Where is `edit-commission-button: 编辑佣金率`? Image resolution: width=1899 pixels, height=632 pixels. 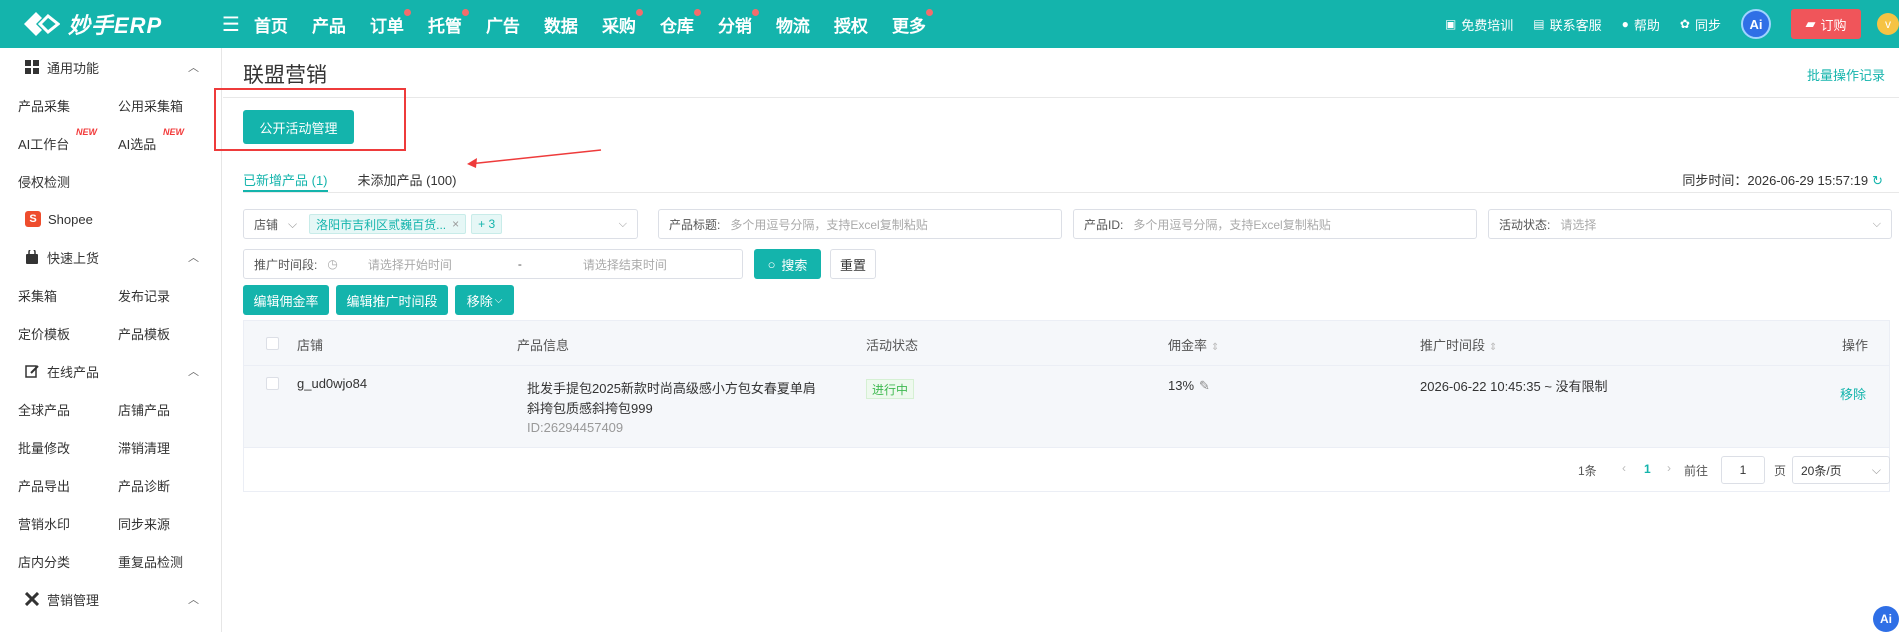
edit-commission-button: 编辑佣金率 is located at coordinates (286, 300).